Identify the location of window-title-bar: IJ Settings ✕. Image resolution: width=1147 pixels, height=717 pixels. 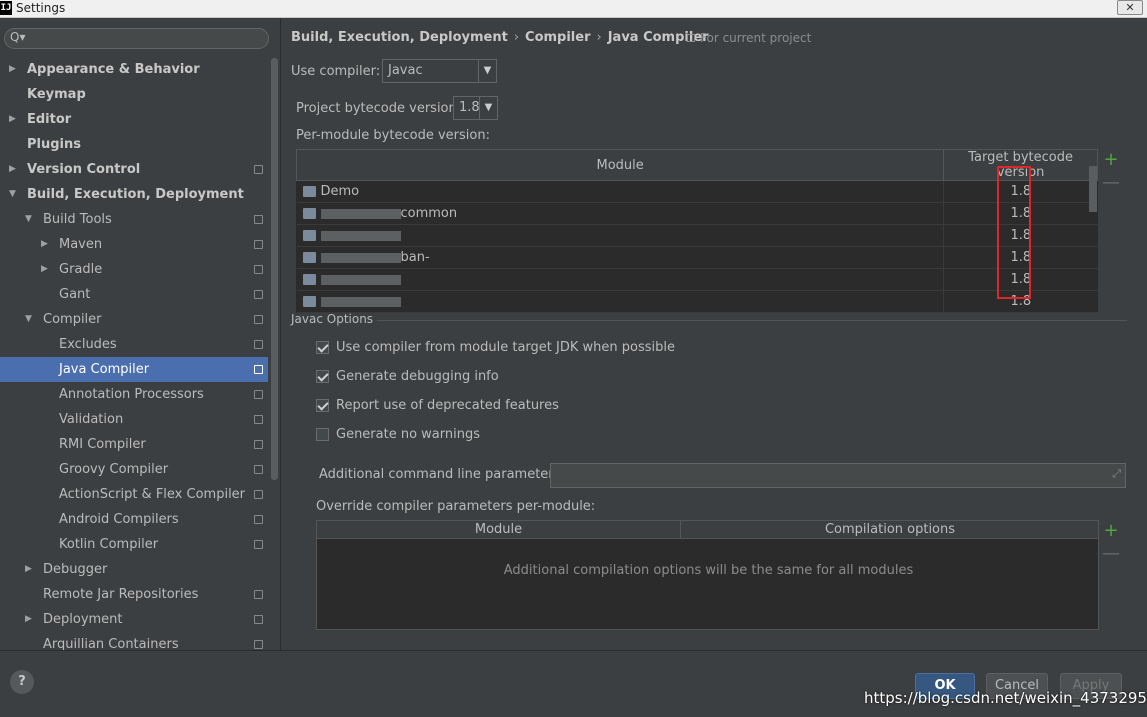
(573, 9).